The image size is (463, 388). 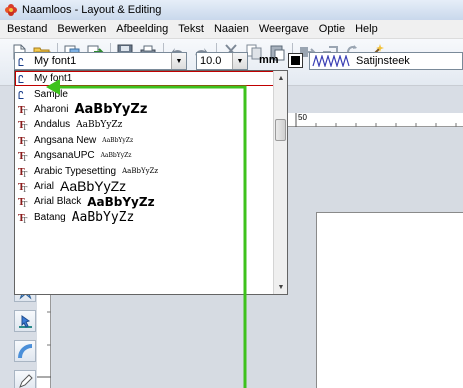 What do you see at coordinates (11, 10) in the screenshot?
I see `app-flower-icon` at bounding box center [11, 10].